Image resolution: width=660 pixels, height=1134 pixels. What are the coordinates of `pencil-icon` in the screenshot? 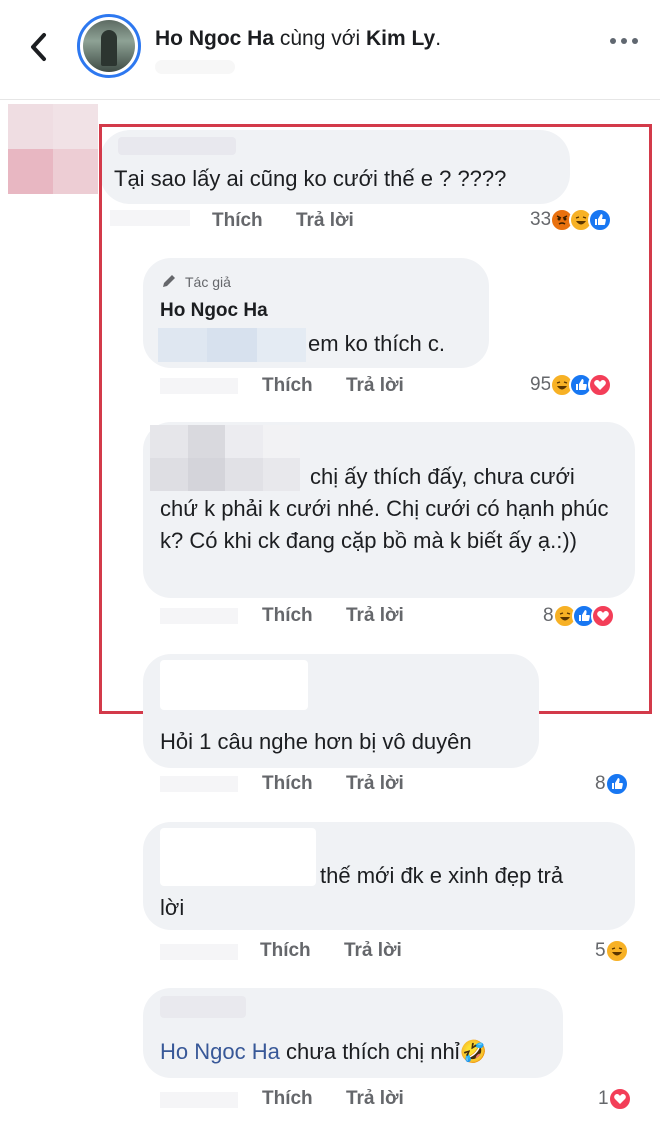 It's located at (169, 281).